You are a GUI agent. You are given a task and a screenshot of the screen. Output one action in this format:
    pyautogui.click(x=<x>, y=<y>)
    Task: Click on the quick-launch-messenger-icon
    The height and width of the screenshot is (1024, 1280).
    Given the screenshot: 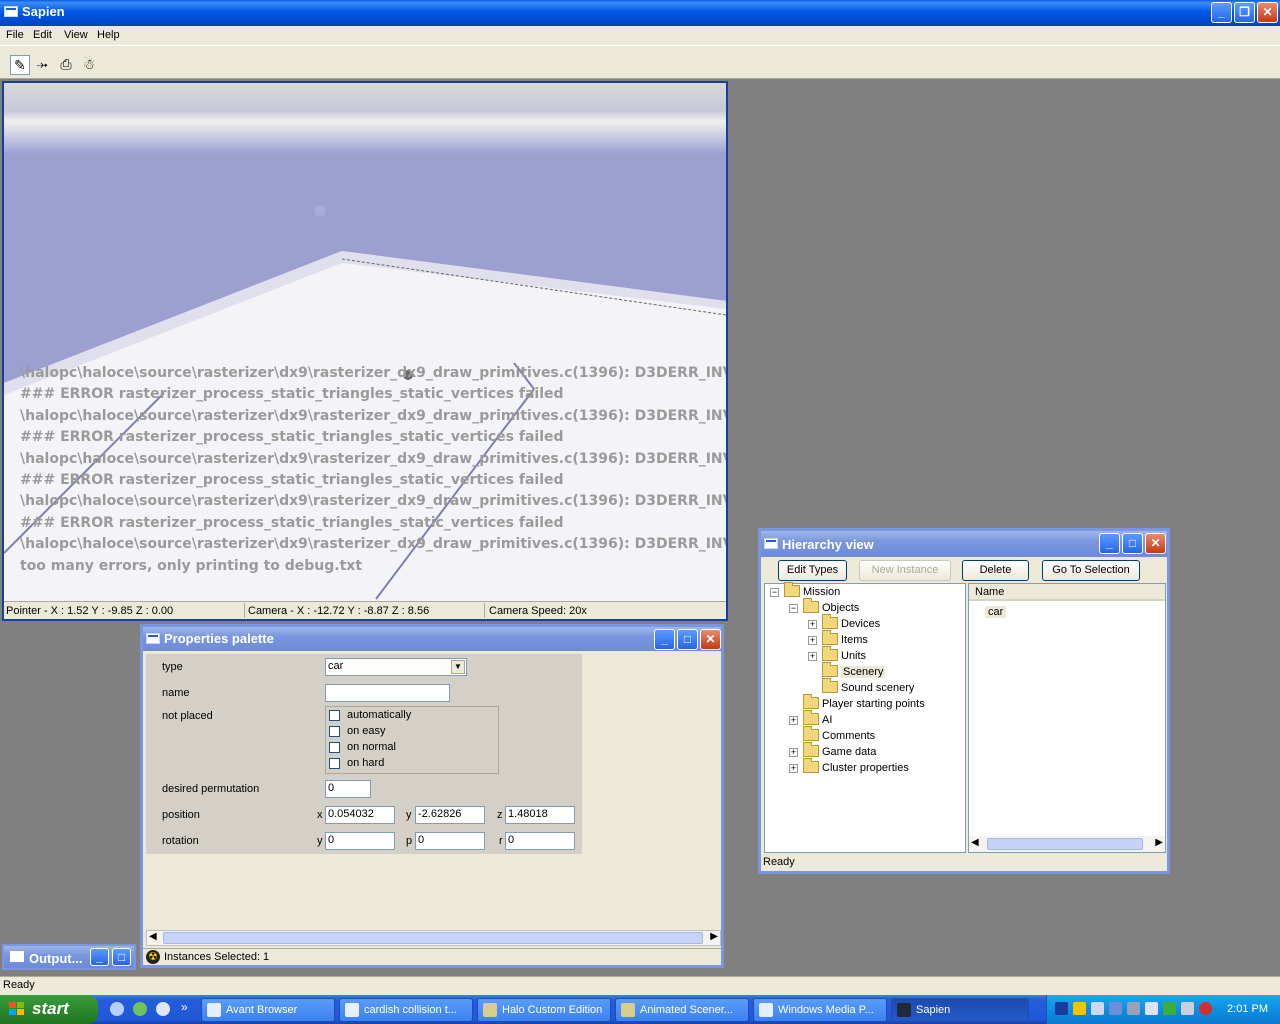 What is the action you would take?
    pyautogui.click(x=140, y=1009)
    